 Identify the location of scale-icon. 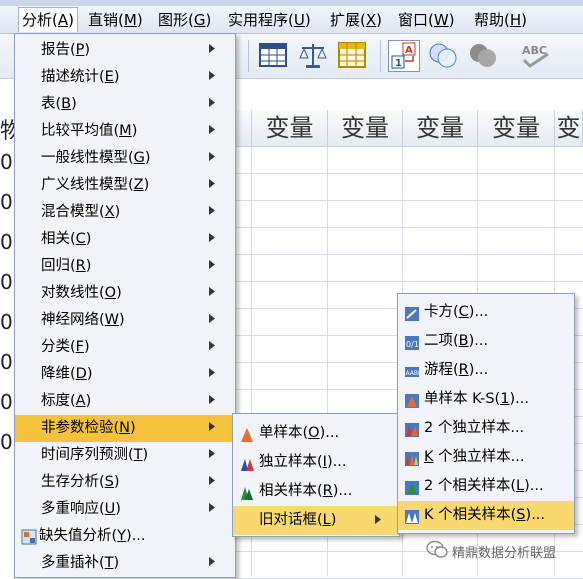
(313, 55).